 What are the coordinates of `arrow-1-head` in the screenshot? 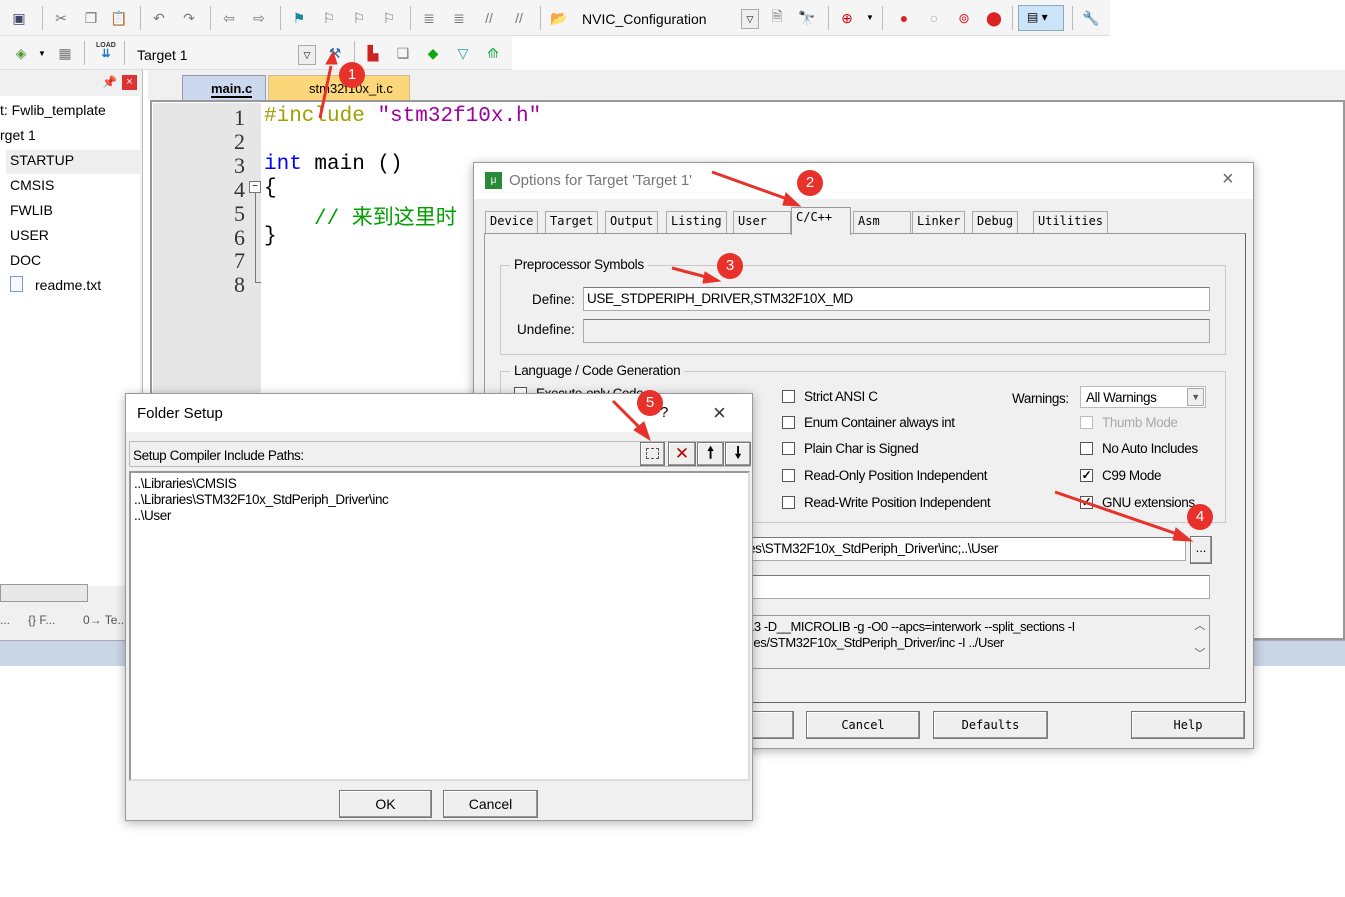 It's located at (331, 57).